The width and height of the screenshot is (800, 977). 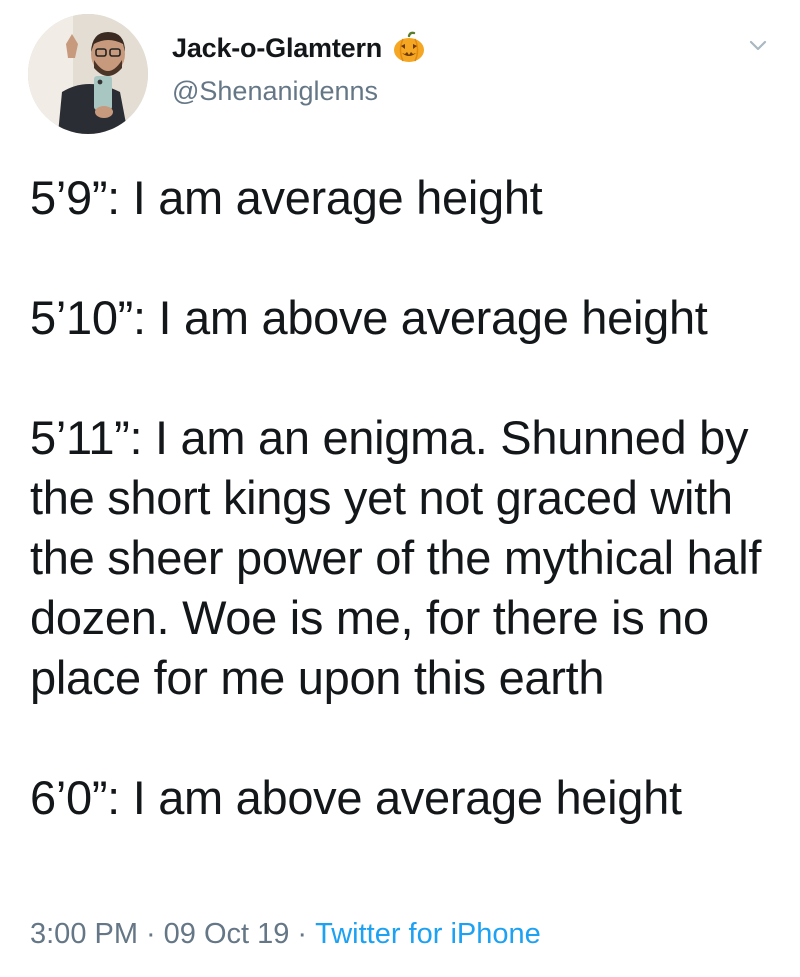 I want to click on avatar, so click(x=88, y=74).